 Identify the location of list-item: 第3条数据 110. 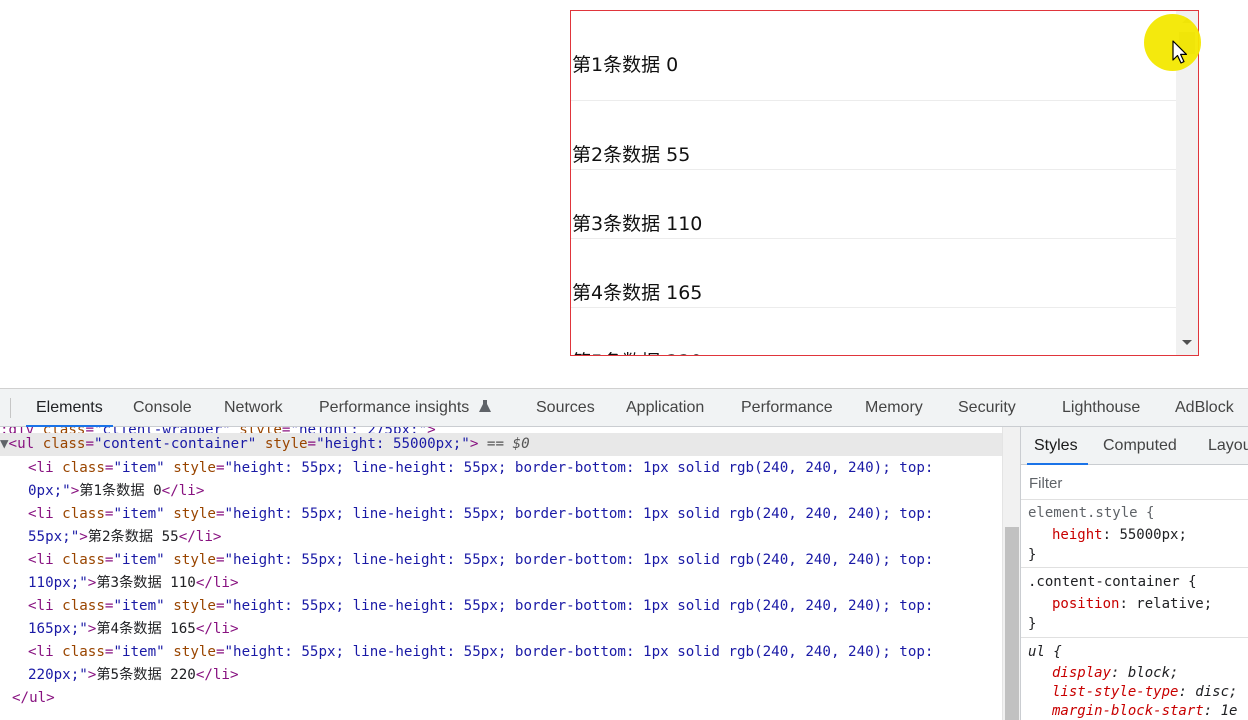
(874, 204).